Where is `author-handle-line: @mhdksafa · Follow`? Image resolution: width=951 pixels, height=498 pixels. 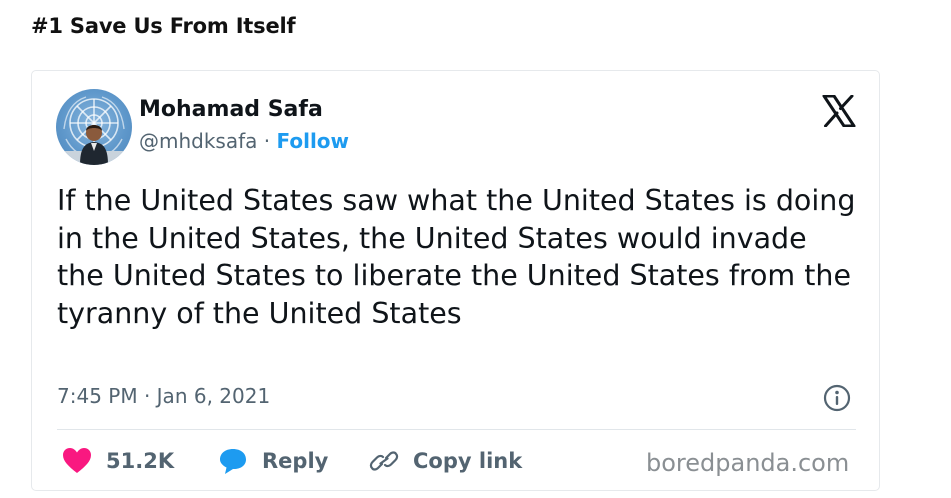
author-handle-line: @mhdksafa · Follow is located at coordinates (244, 141).